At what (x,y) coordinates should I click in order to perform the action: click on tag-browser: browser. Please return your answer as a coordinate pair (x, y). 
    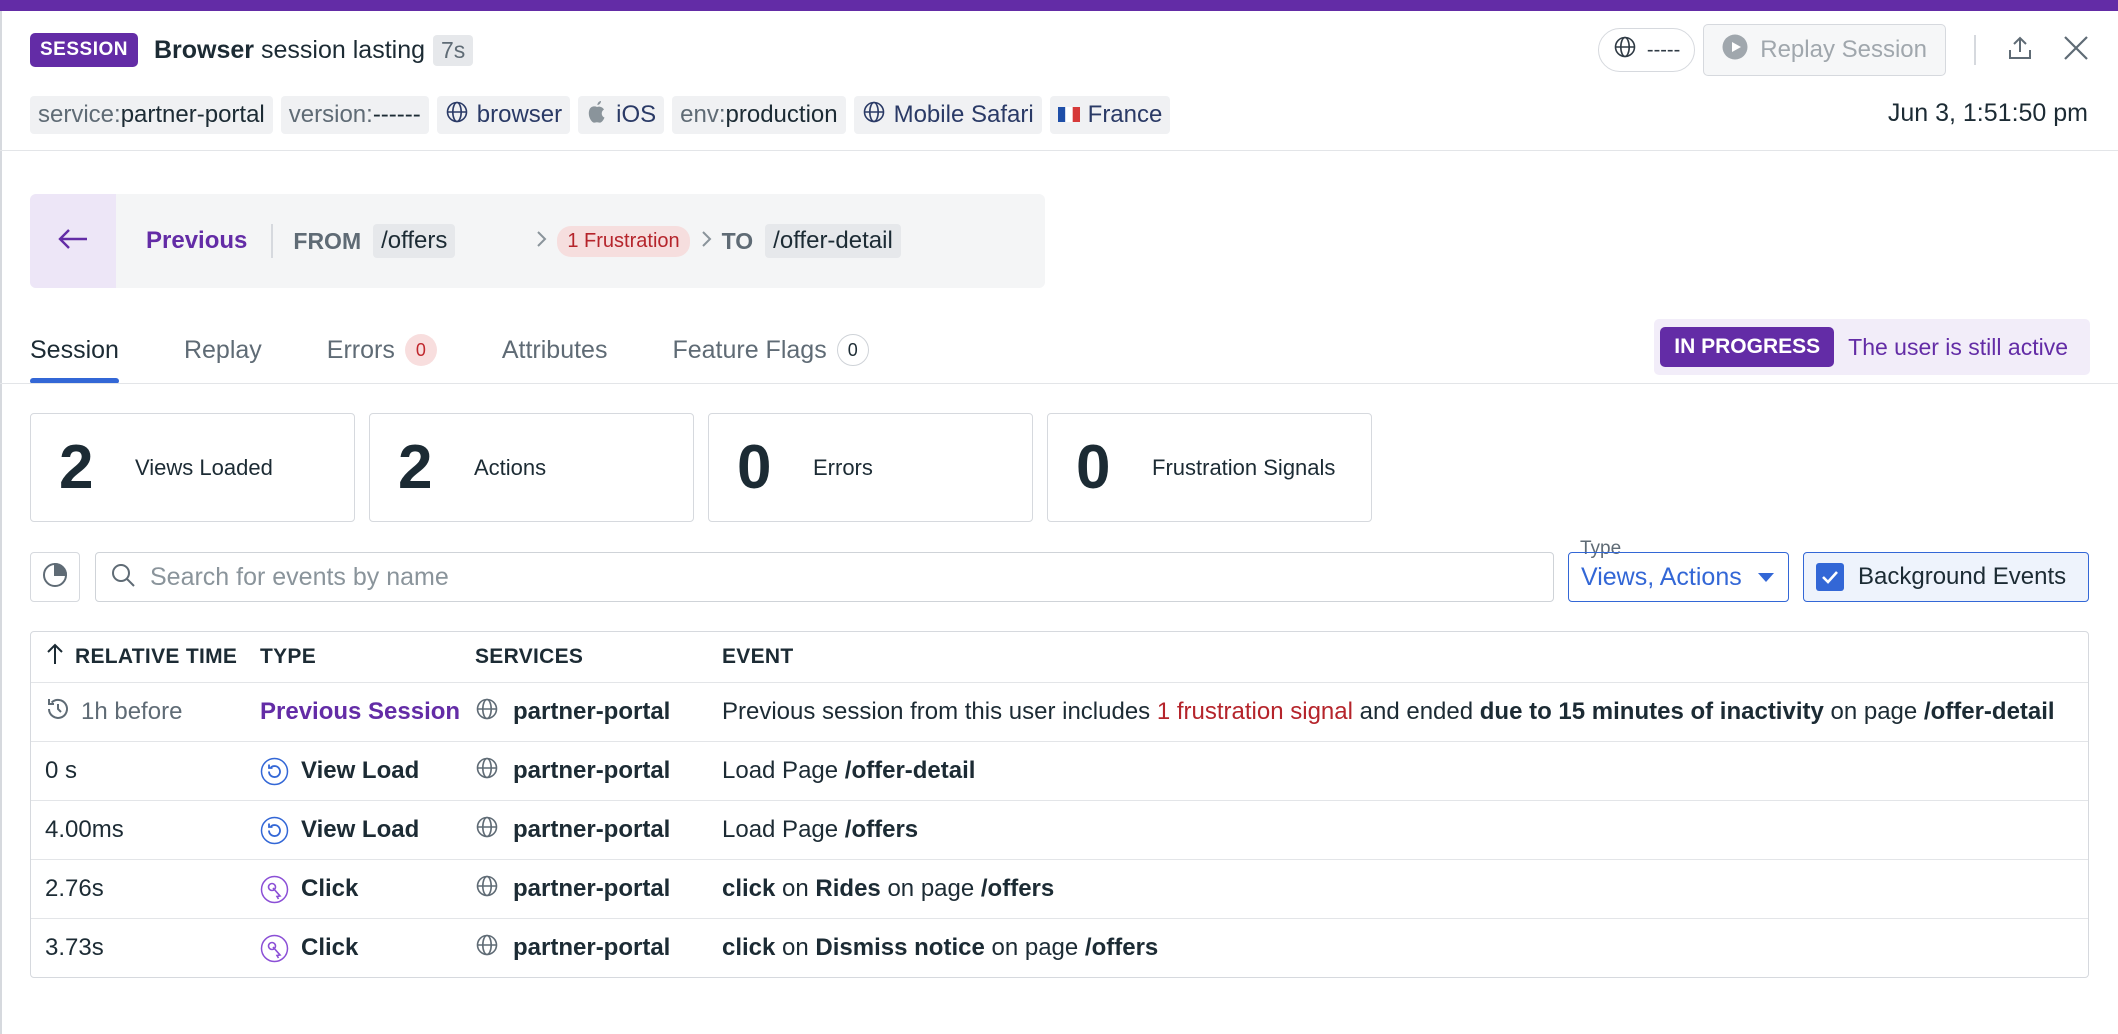
    Looking at the image, I should click on (503, 115).